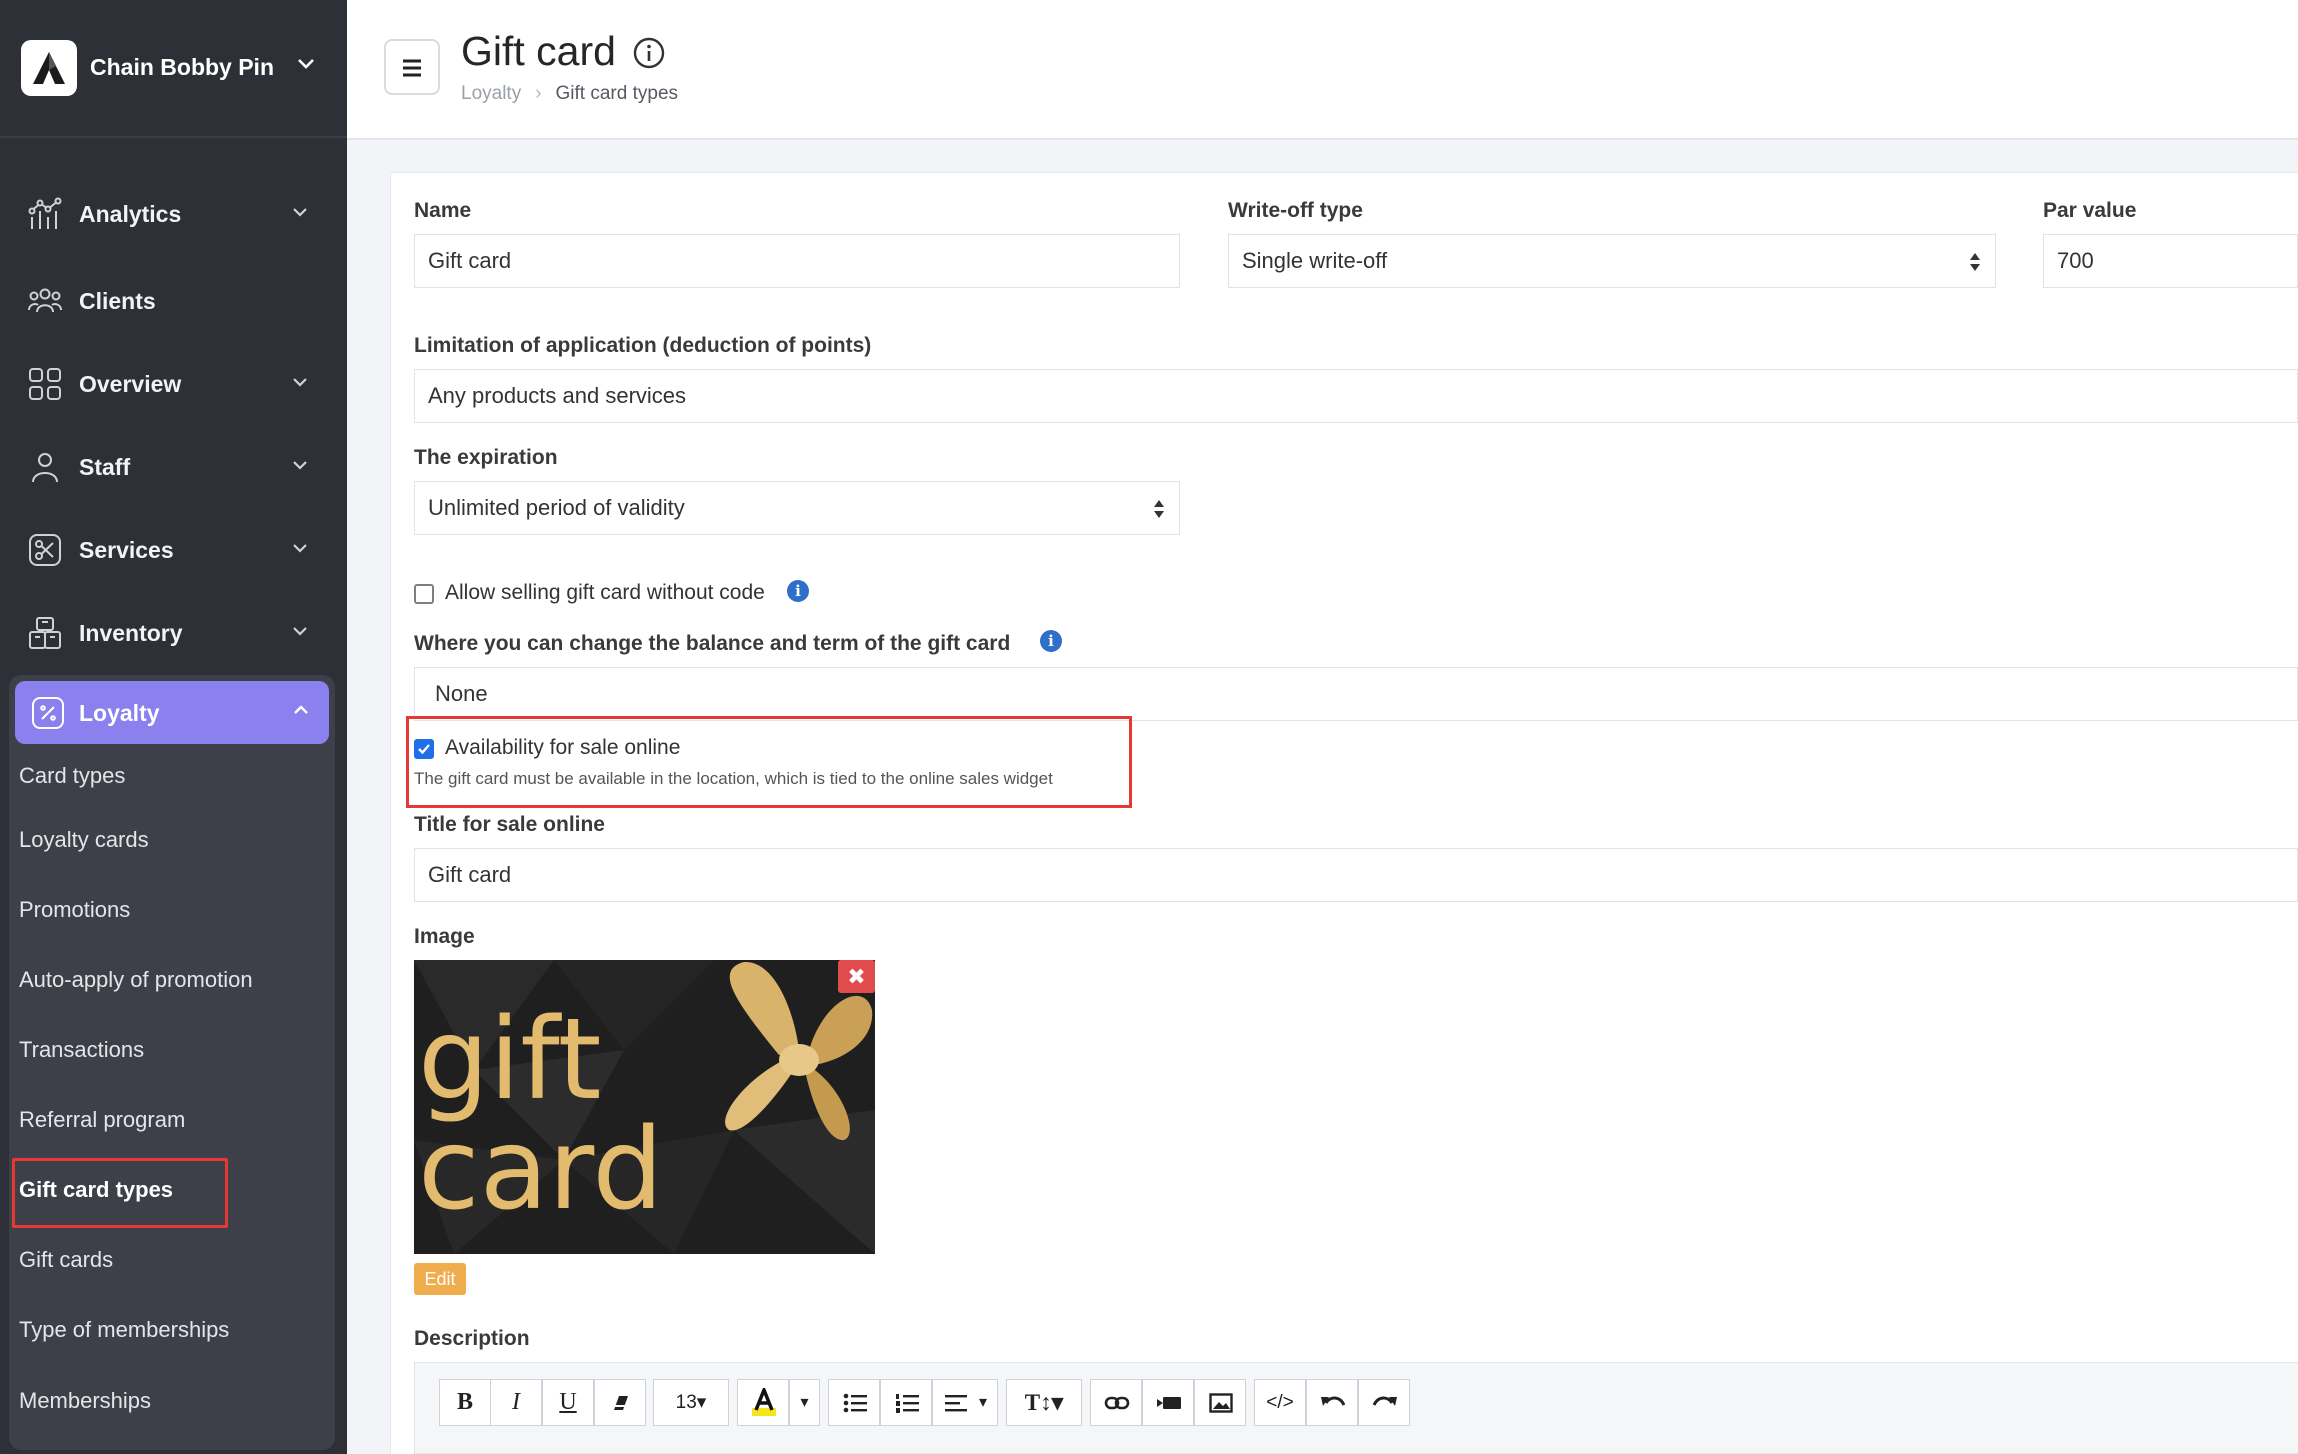 The image size is (2298, 1454). What do you see at coordinates (45, 384) in the screenshot?
I see `overview-icon` at bounding box center [45, 384].